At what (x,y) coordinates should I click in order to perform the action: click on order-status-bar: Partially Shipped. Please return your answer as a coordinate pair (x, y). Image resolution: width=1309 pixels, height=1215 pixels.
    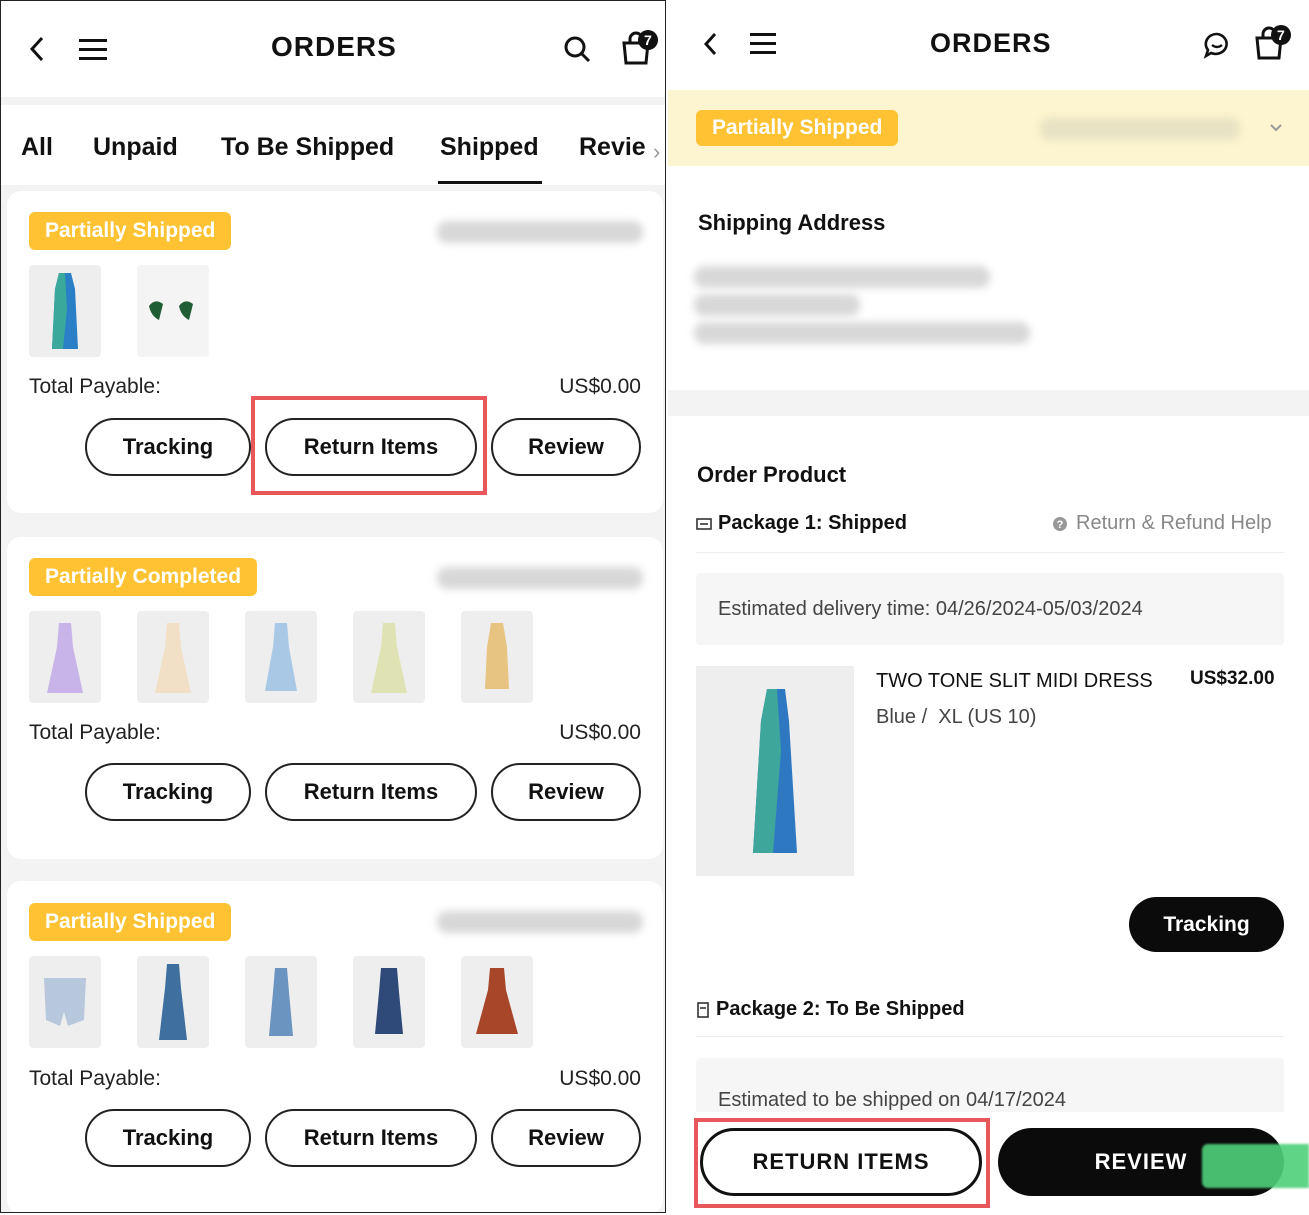
    Looking at the image, I should click on (988, 128).